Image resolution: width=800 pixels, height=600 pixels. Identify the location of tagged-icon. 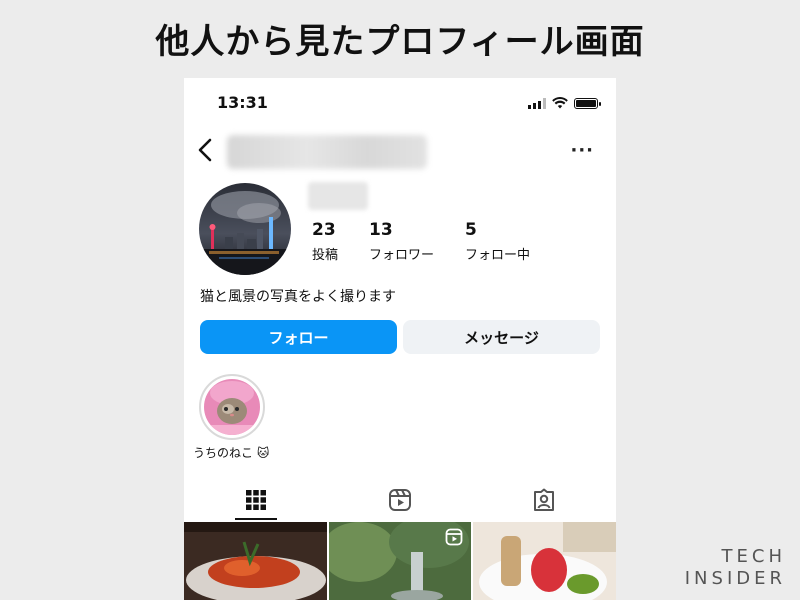
(544, 499).